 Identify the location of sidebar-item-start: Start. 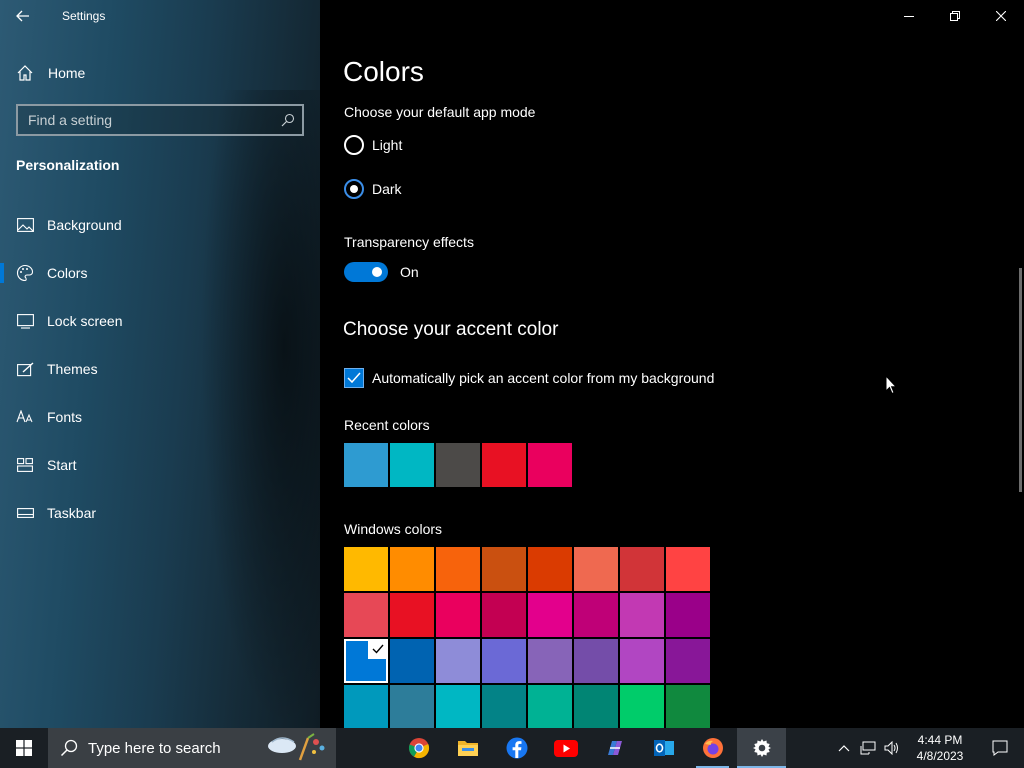
(160, 465).